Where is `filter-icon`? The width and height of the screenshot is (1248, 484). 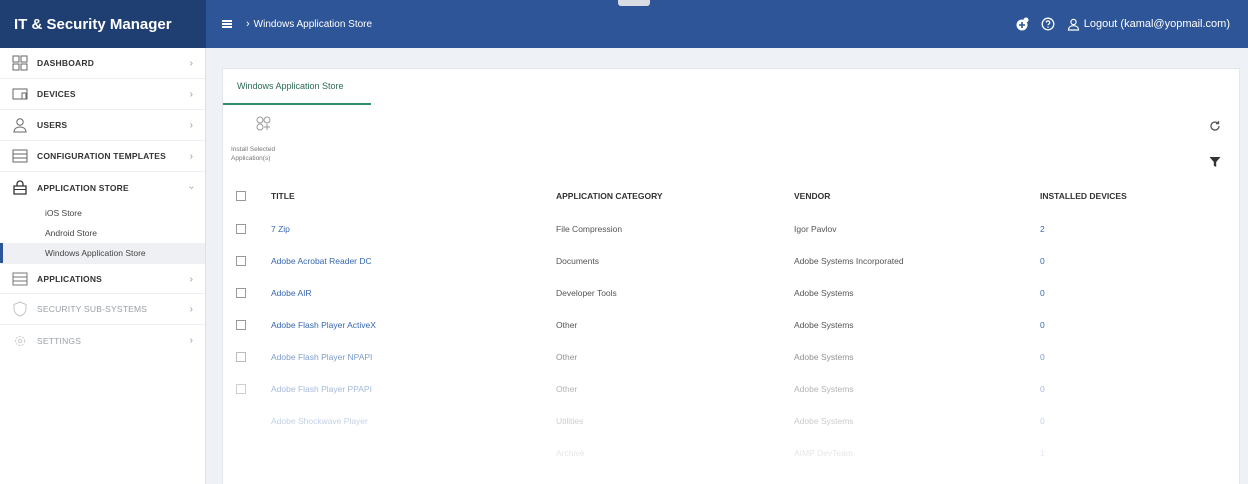 filter-icon is located at coordinates (1215, 161).